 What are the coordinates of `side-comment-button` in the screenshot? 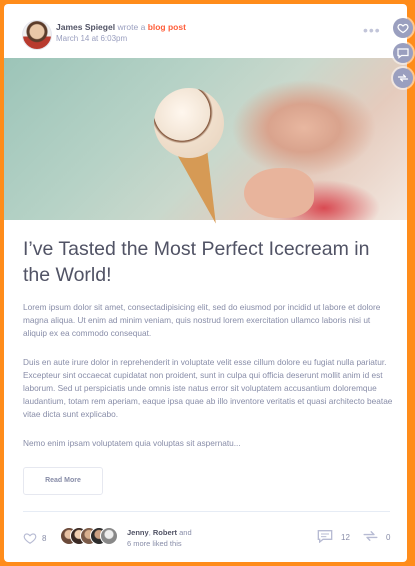 It's located at (403, 53).